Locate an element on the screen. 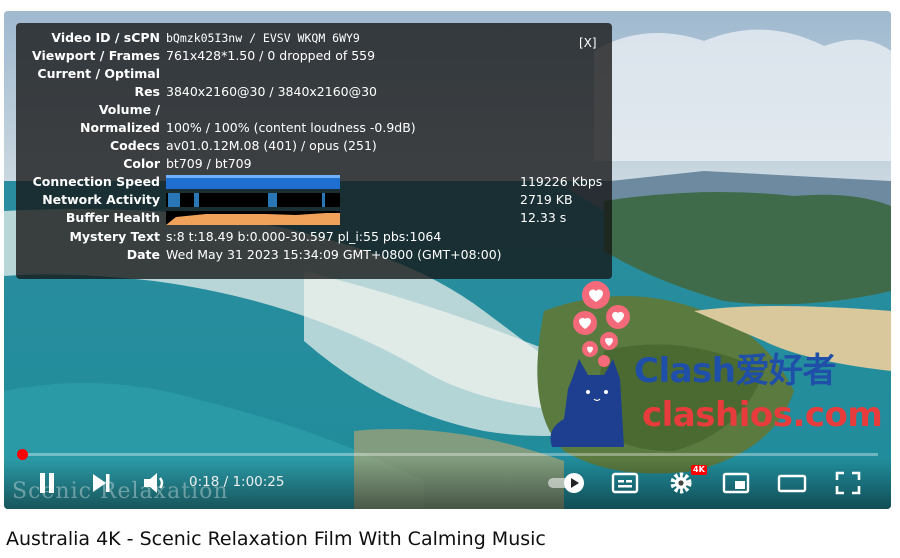  connection-speed-graph is located at coordinates (253, 182).